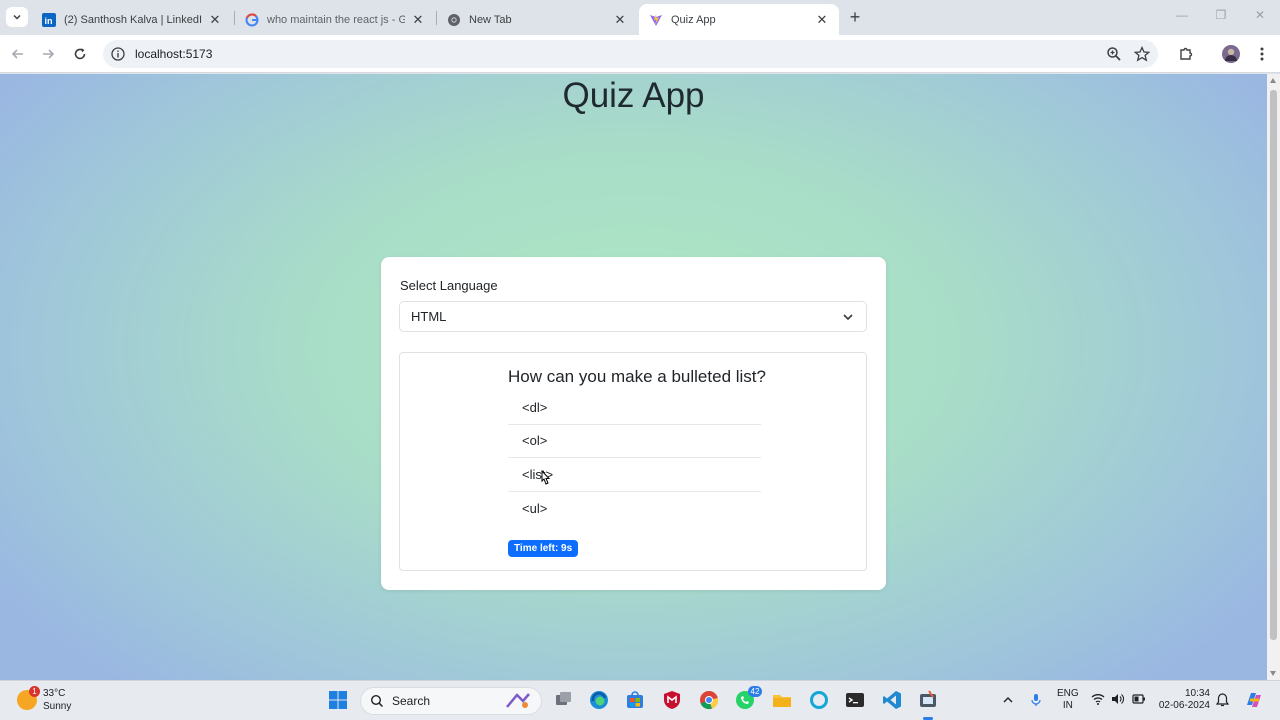  What do you see at coordinates (1142, 54) in the screenshot?
I see `bookmark-star-icon` at bounding box center [1142, 54].